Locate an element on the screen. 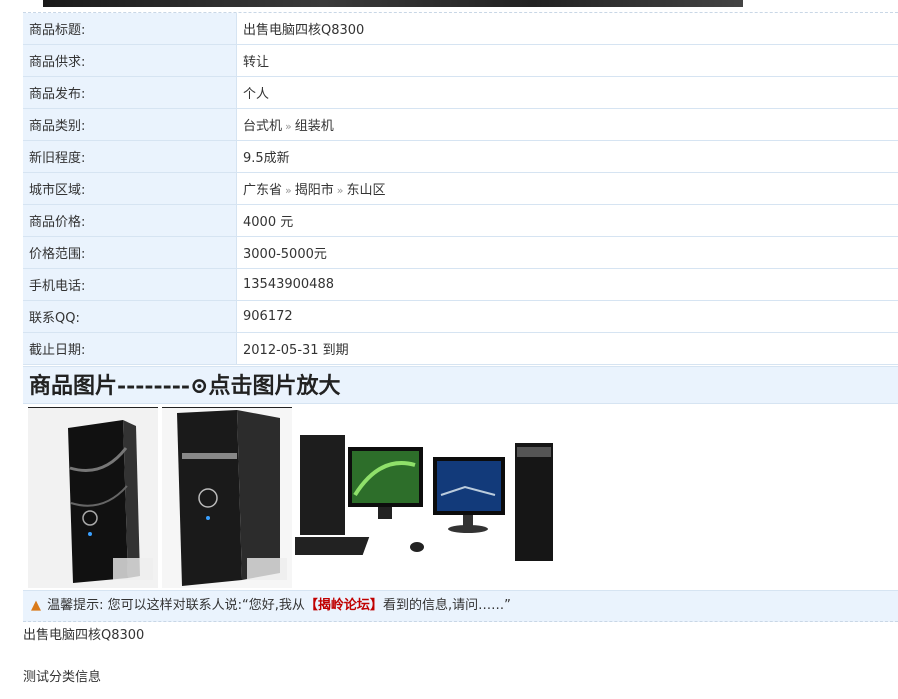 This screenshot has width=898, height=699. desktop-set-image is located at coordinates (427, 500).